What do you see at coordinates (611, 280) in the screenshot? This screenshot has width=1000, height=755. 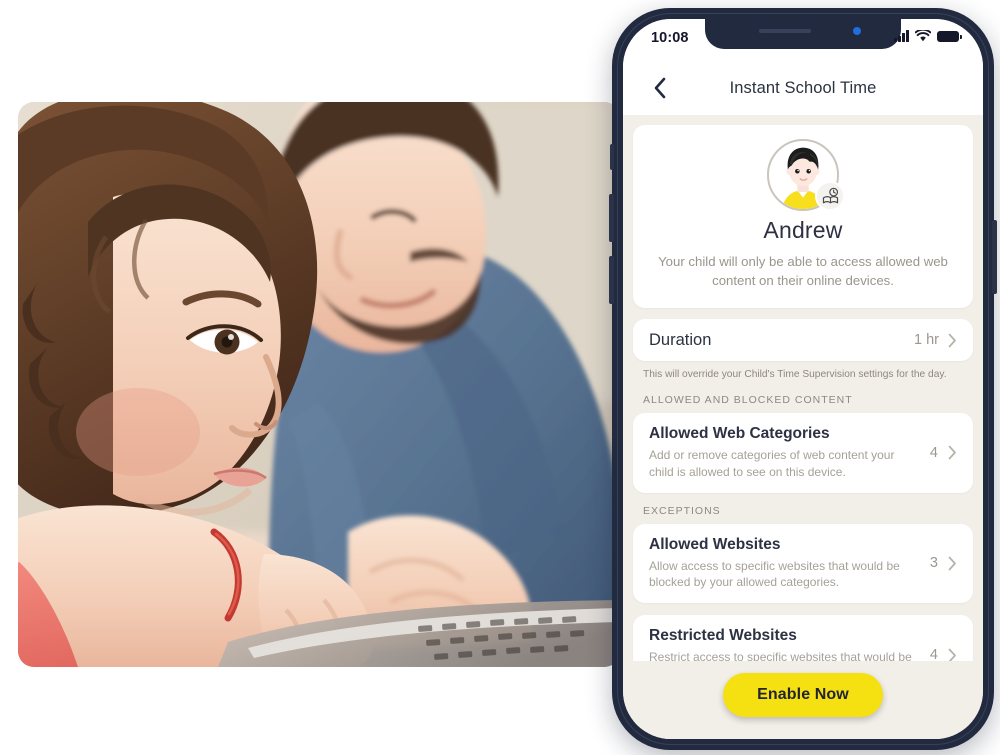 I see `volume-down-button` at bounding box center [611, 280].